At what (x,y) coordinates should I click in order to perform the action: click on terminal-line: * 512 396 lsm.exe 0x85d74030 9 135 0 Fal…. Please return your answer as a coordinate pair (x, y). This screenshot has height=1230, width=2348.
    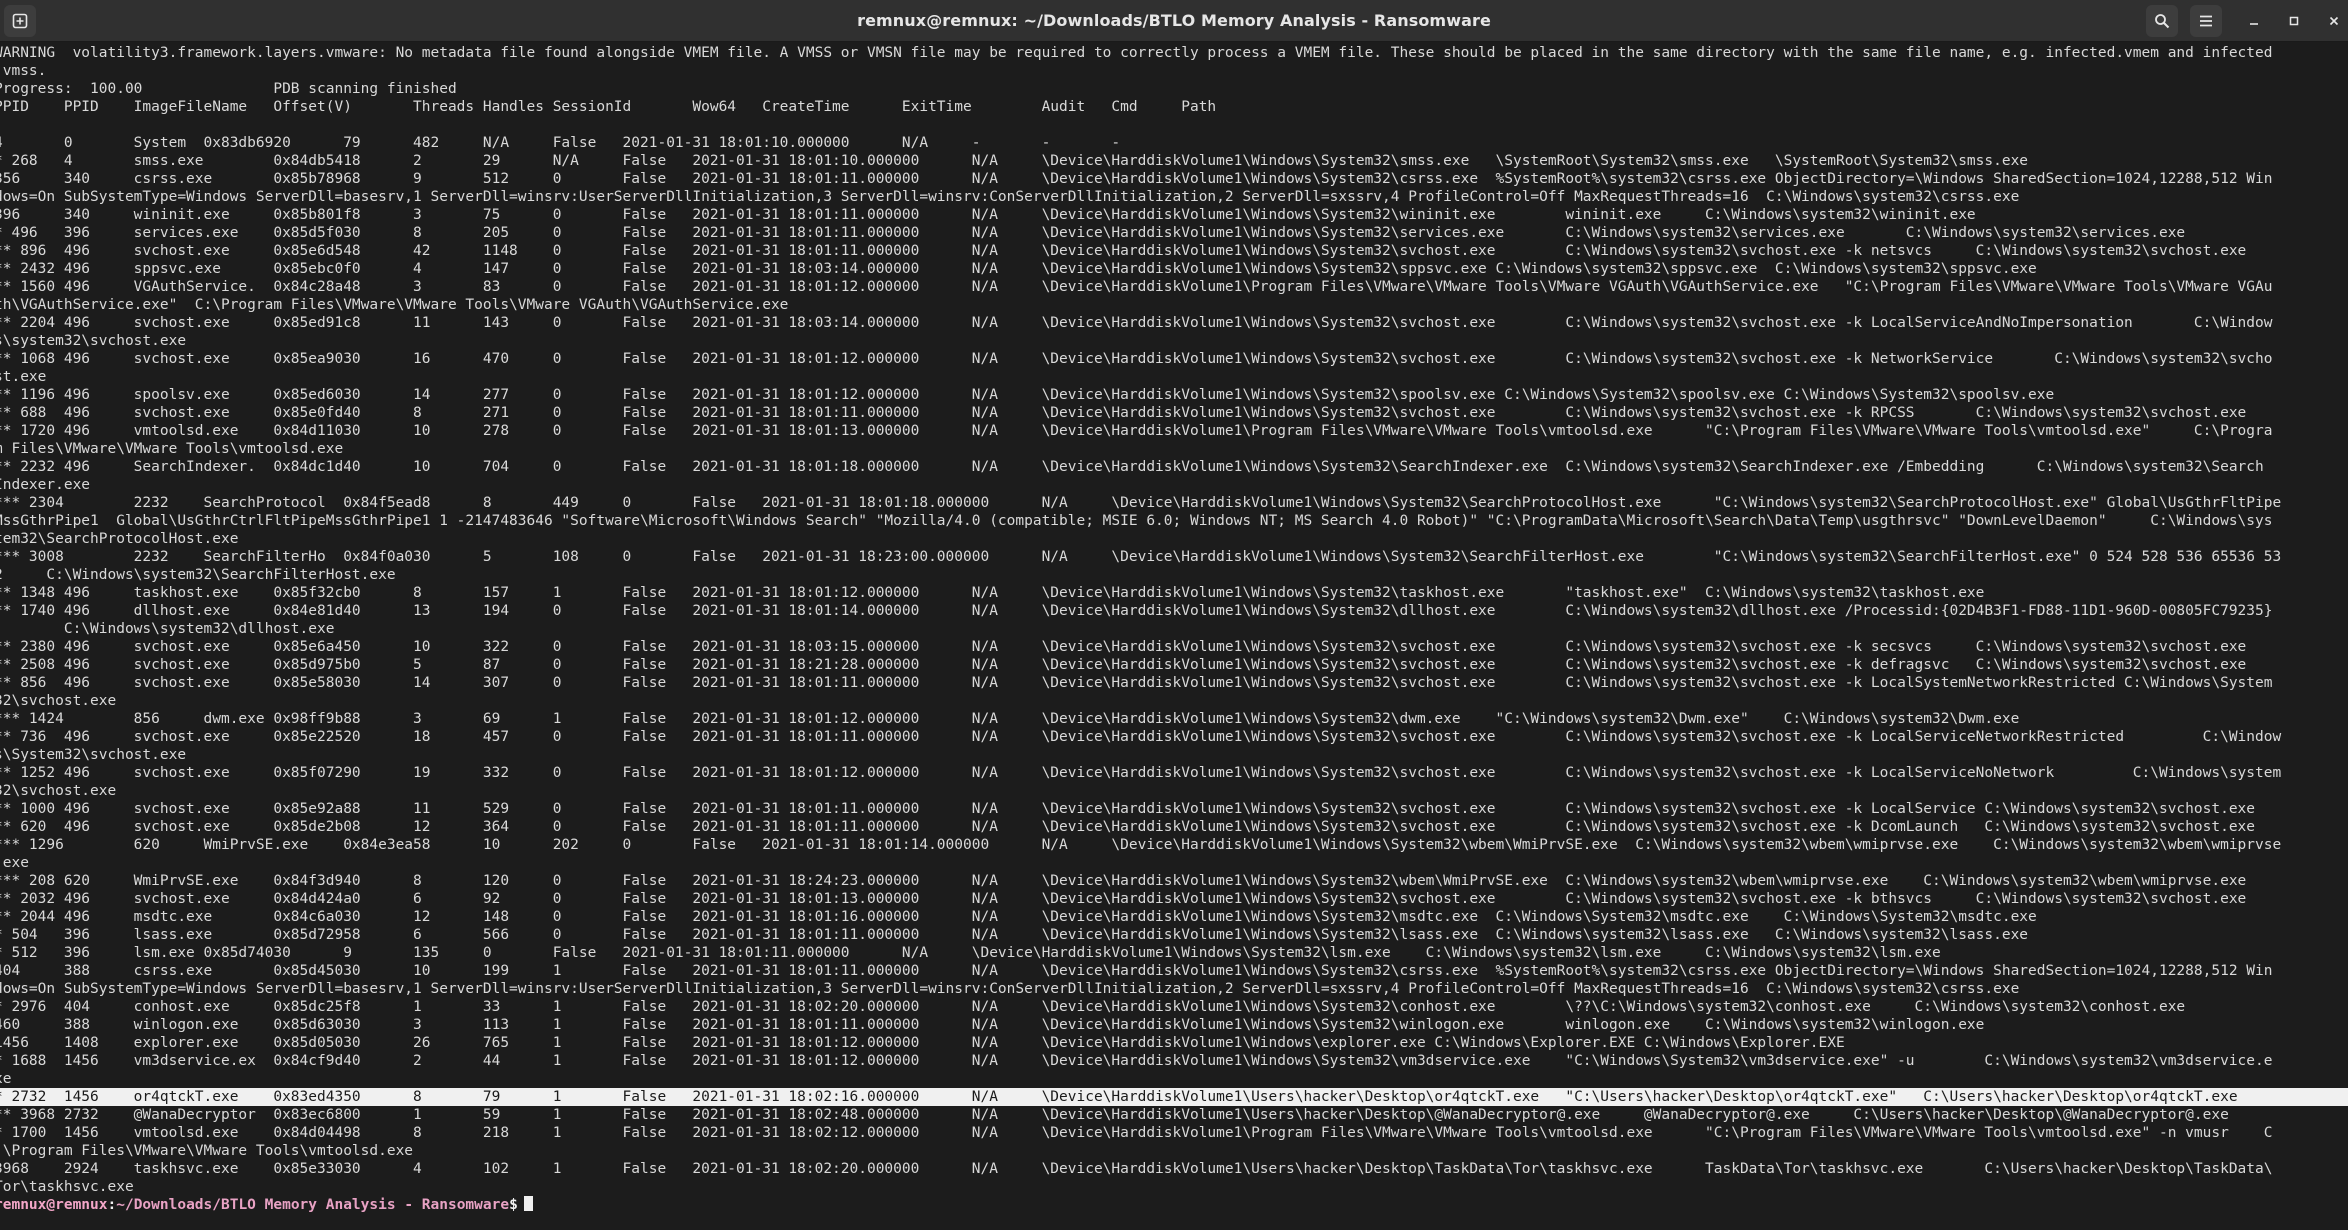
    Looking at the image, I should click on (970, 953).